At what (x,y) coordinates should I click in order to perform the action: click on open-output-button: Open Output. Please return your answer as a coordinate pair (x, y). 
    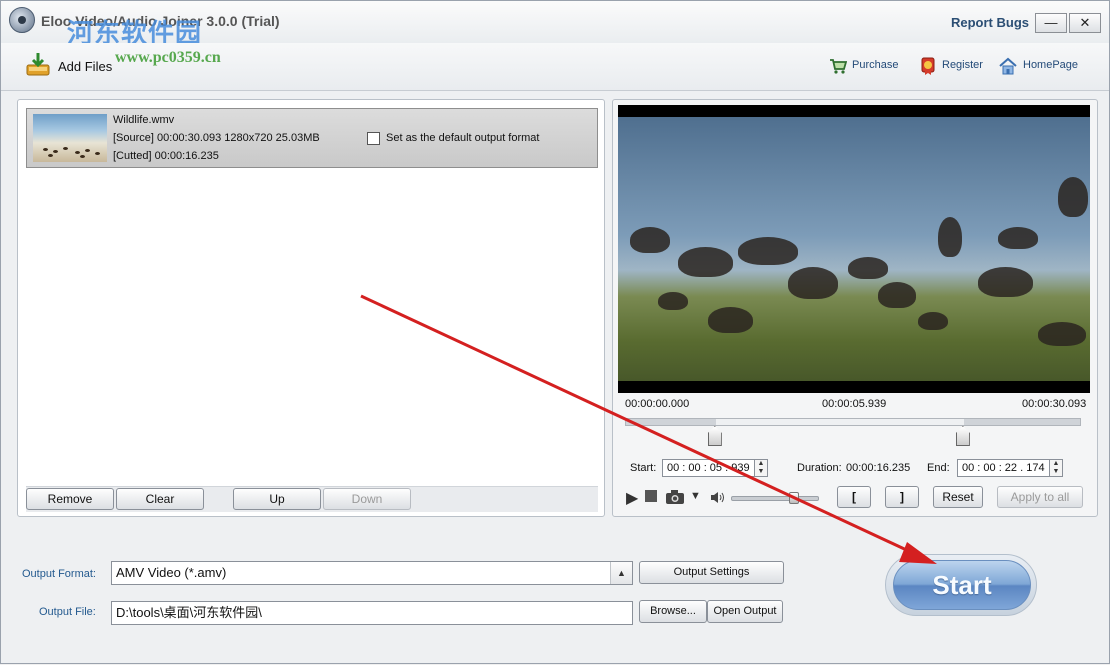
    Looking at the image, I should click on (745, 611).